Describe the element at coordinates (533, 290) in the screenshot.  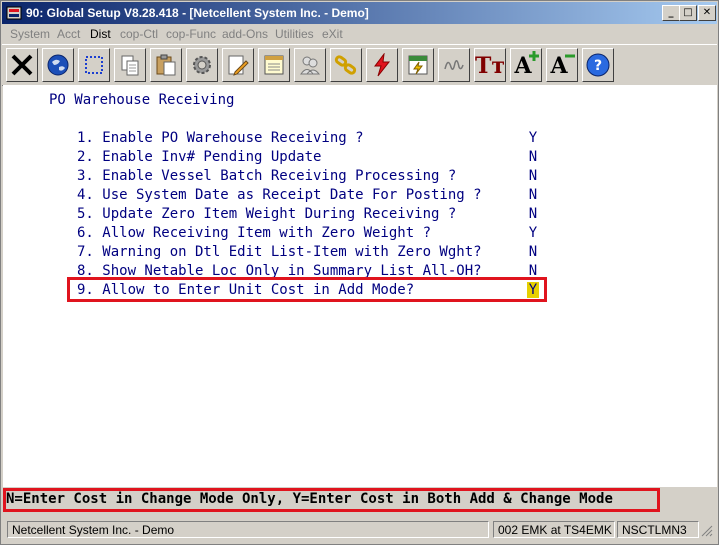
I see `option-9-value-input: Y` at that location.